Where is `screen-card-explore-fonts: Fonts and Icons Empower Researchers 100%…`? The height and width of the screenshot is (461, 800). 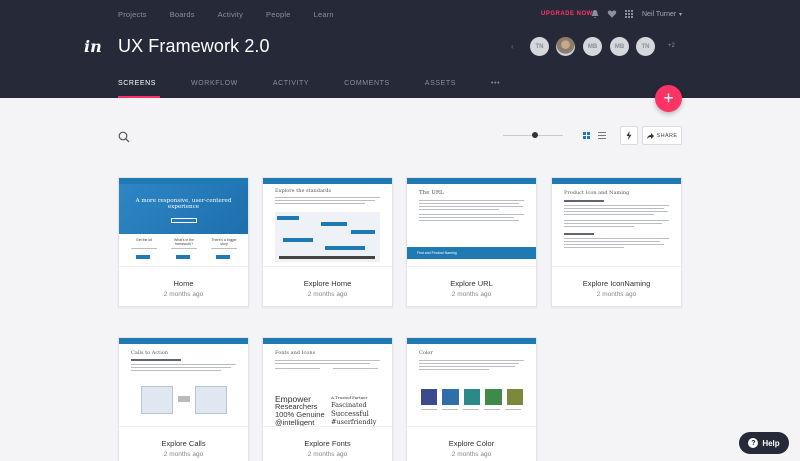 screen-card-explore-fonts: Fonts and Icons Empower Researchers 100%… is located at coordinates (327, 399).